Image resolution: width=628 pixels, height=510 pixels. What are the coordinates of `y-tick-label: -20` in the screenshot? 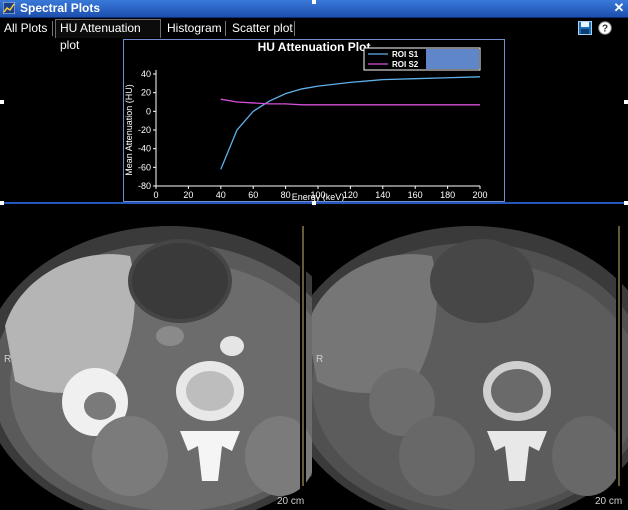 It's located at (144, 130).